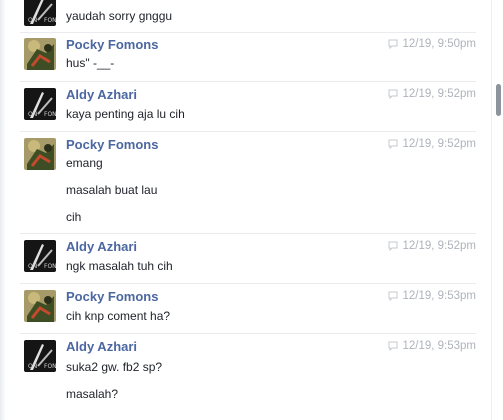  What do you see at coordinates (90, 63) in the screenshot?
I see `message-text: hus" -__-` at bounding box center [90, 63].